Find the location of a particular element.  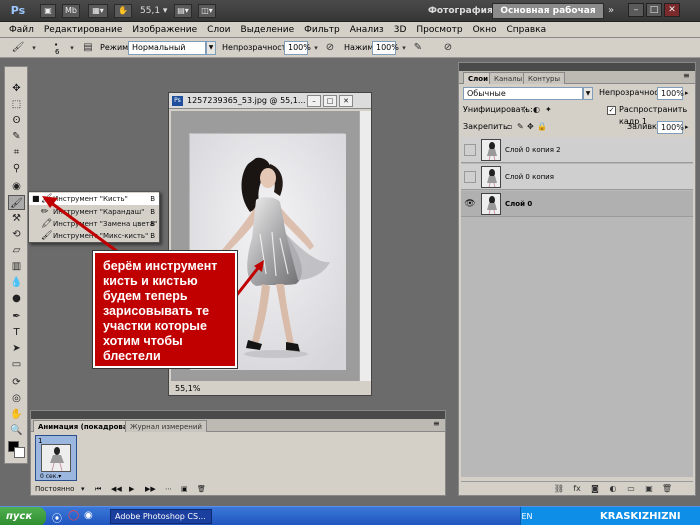

layers-bottom-bar: ⛓ fx ◙ ◐ ▭ ▣ 🗑 is located at coordinates (577, 488).